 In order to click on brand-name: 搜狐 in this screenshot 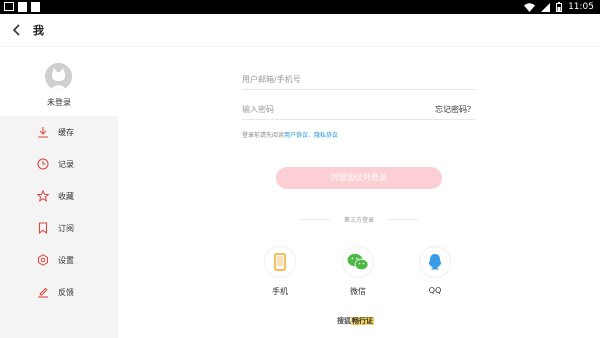, I will do `click(344, 321)`.